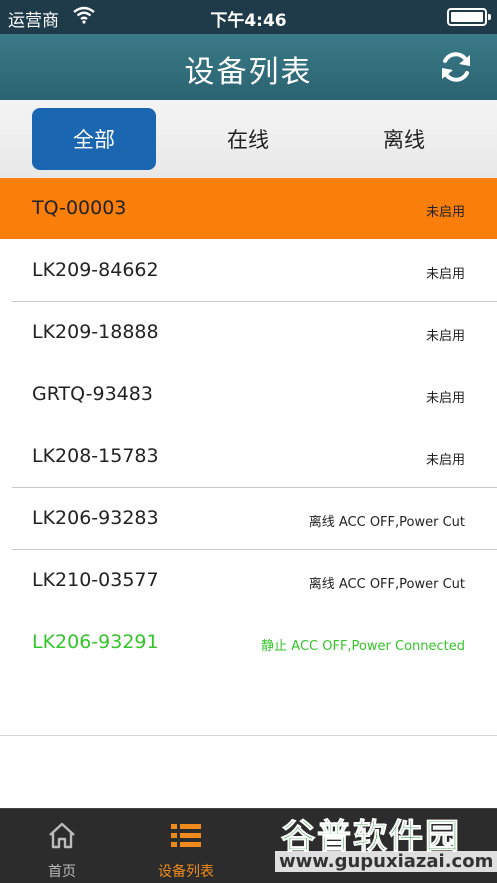  I want to click on device-row: GRTQ-93483 未启用, so click(248, 395).